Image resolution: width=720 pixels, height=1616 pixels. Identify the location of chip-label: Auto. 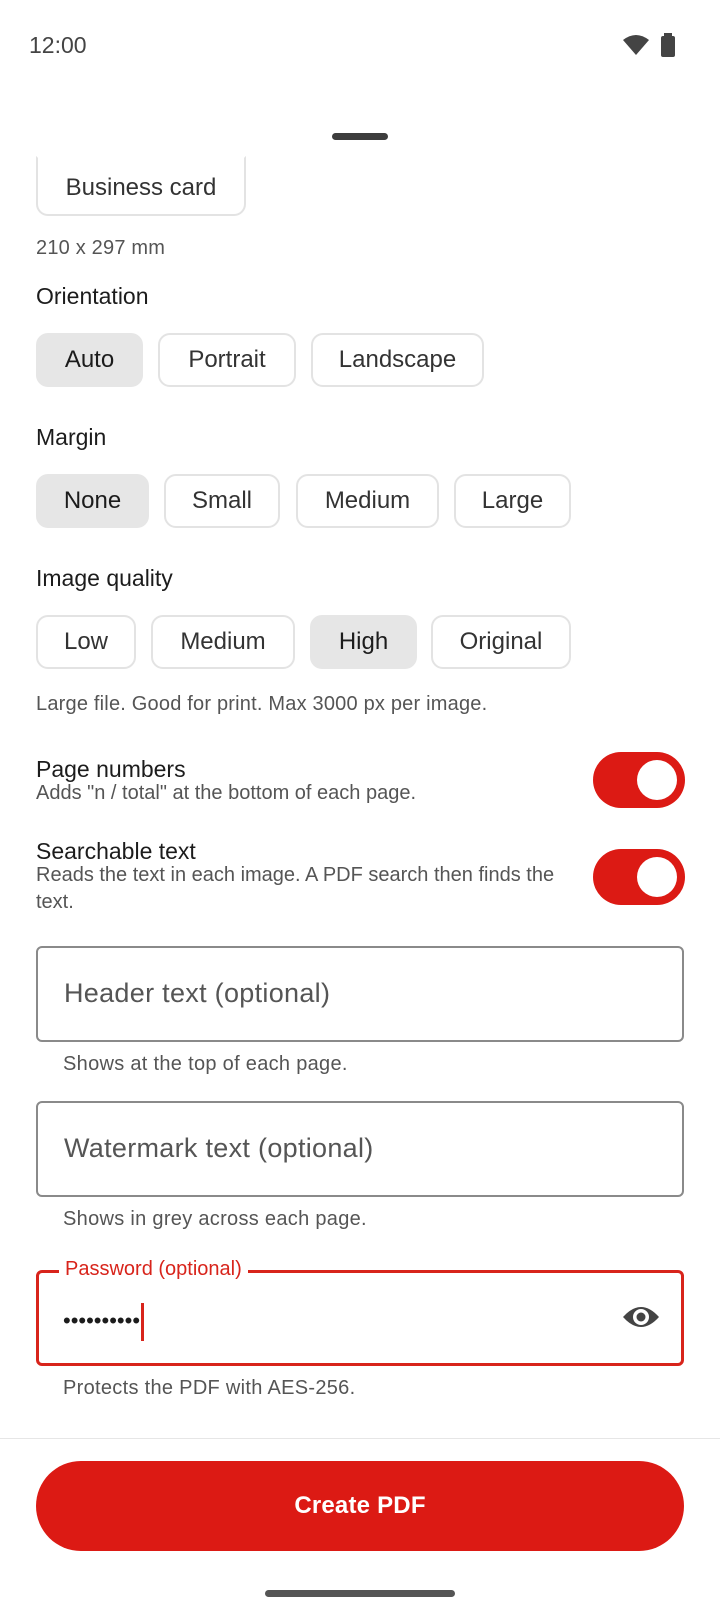
(89, 359).